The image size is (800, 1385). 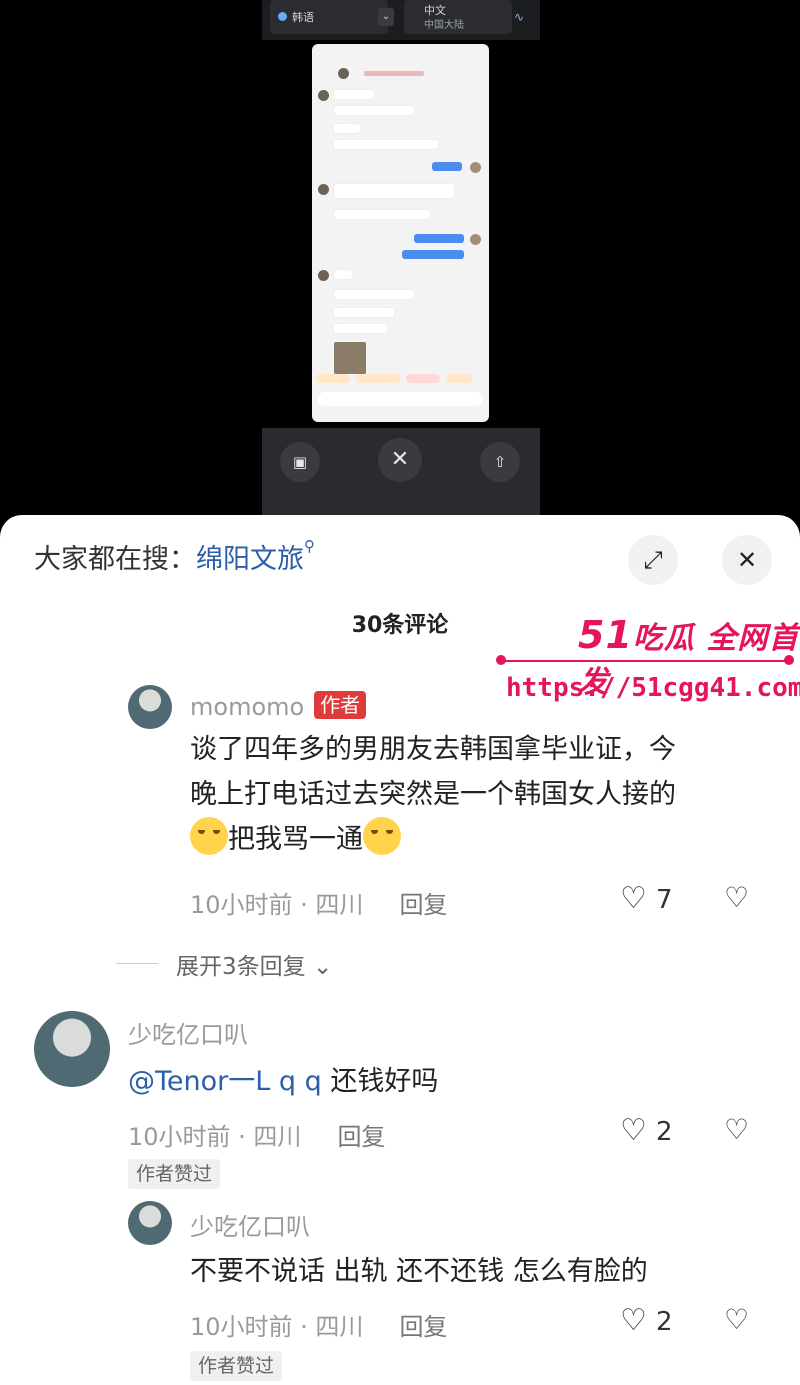 What do you see at coordinates (605, 635) in the screenshot?
I see `watermark-number: 51` at bounding box center [605, 635].